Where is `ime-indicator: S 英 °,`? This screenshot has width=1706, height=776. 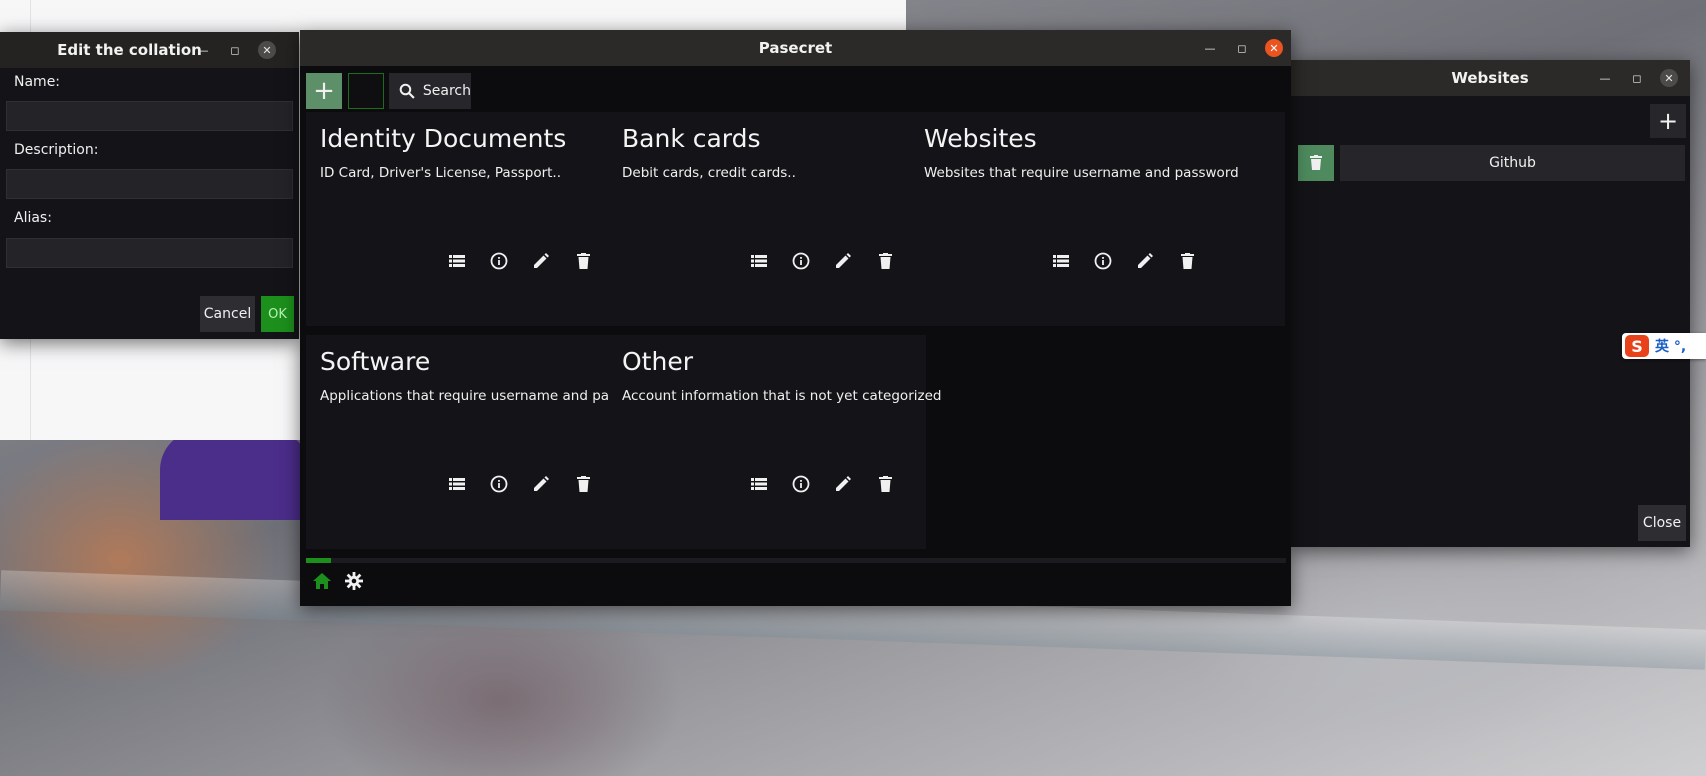 ime-indicator: S 英 °, is located at coordinates (1664, 346).